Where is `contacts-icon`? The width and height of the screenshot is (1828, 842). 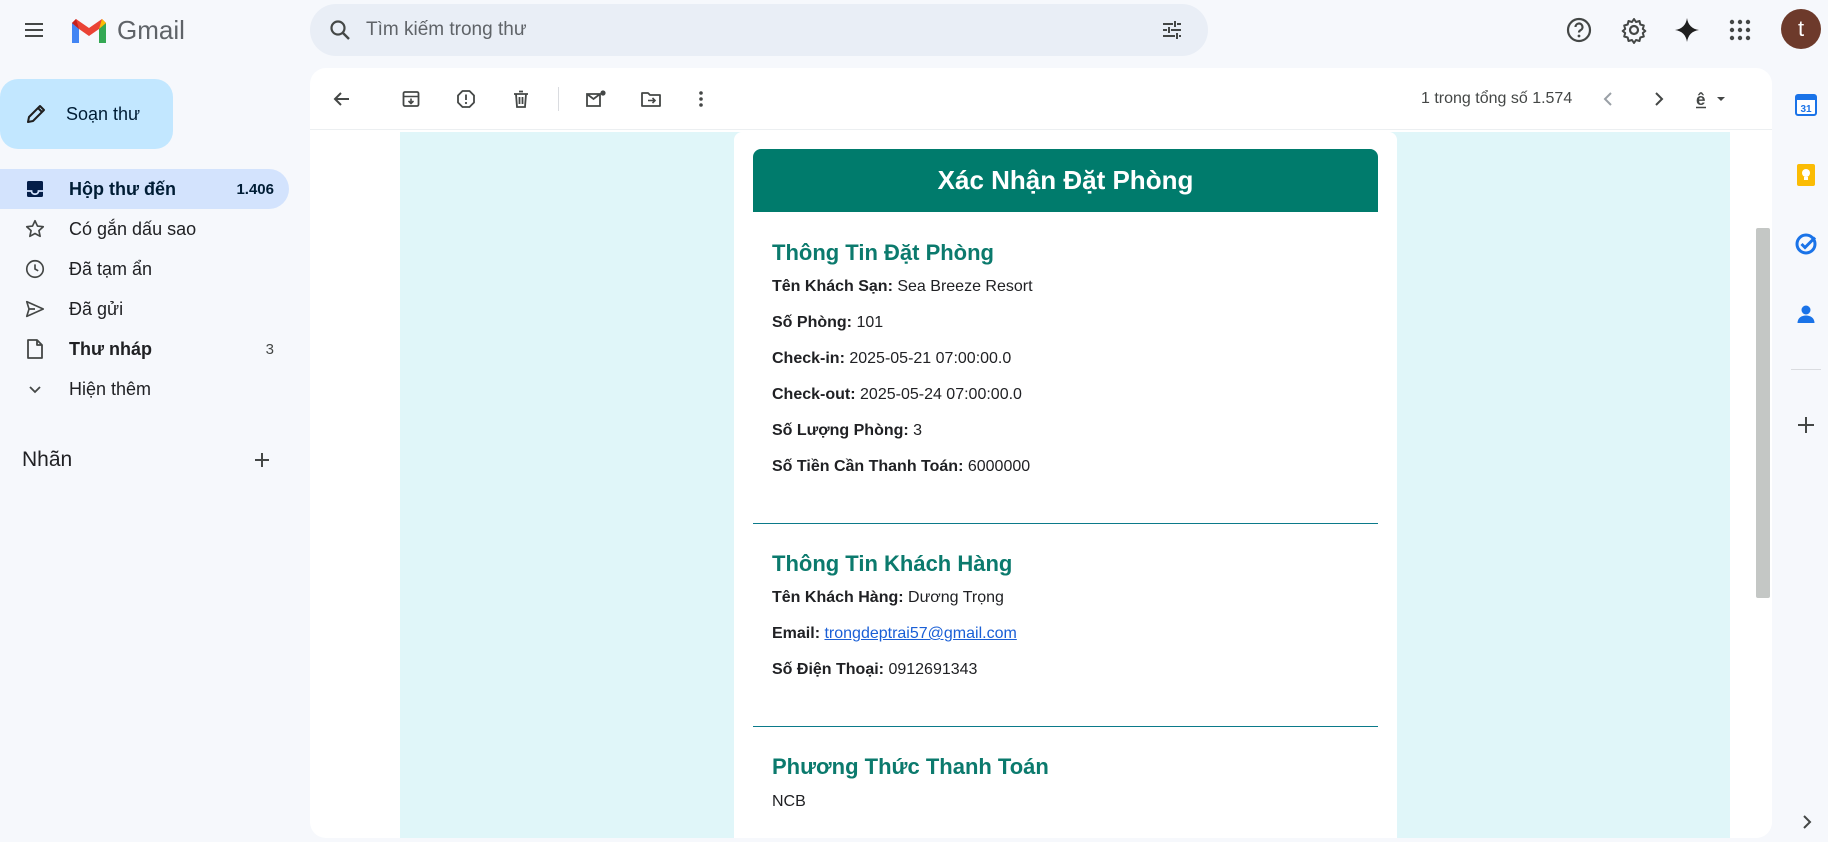 contacts-icon is located at coordinates (1806, 314).